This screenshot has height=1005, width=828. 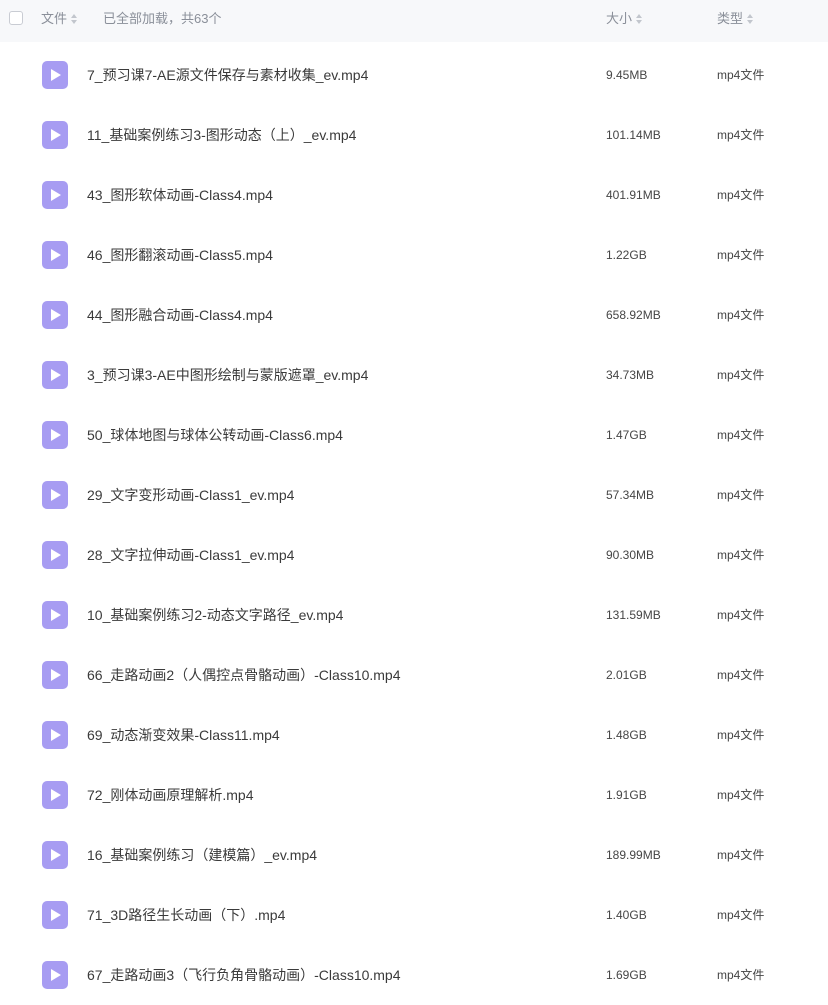 I want to click on file-name: 67_走路动画3（飞行负角骨骼动画）-Class10.mp4, so click(x=244, y=975).